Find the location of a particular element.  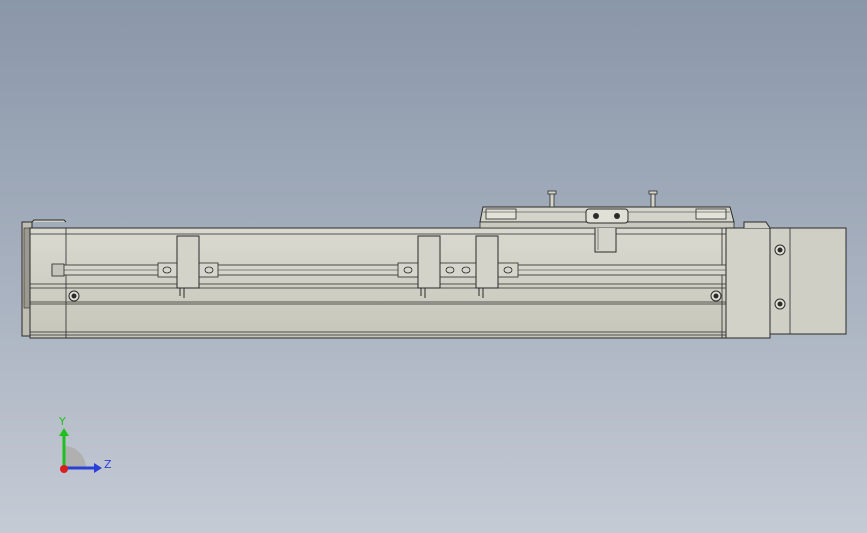

motor-block is located at coordinates (786, 280).